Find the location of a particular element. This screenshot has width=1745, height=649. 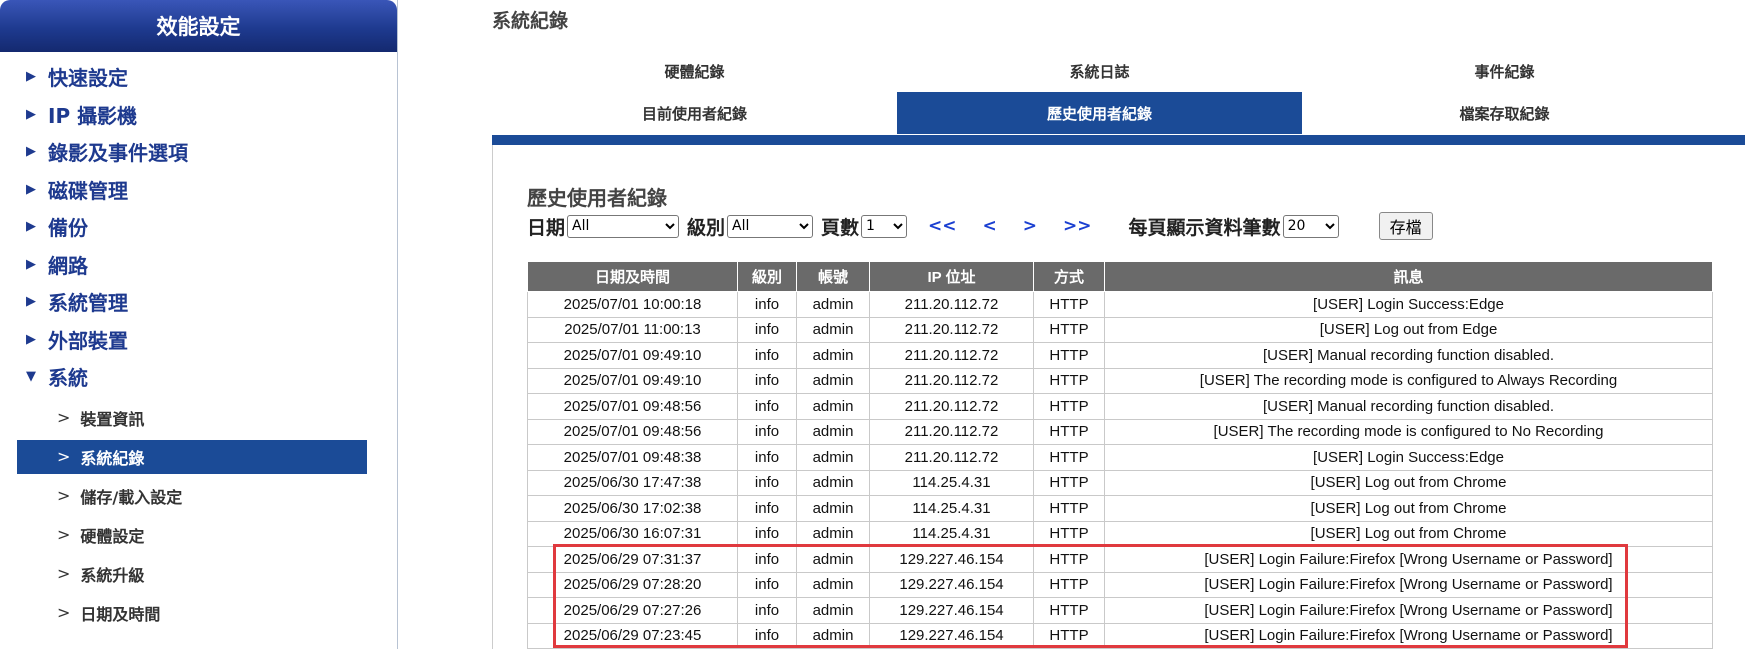

cell-datetime: 2025/06/29 07:27:26 is located at coordinates (632, 610).